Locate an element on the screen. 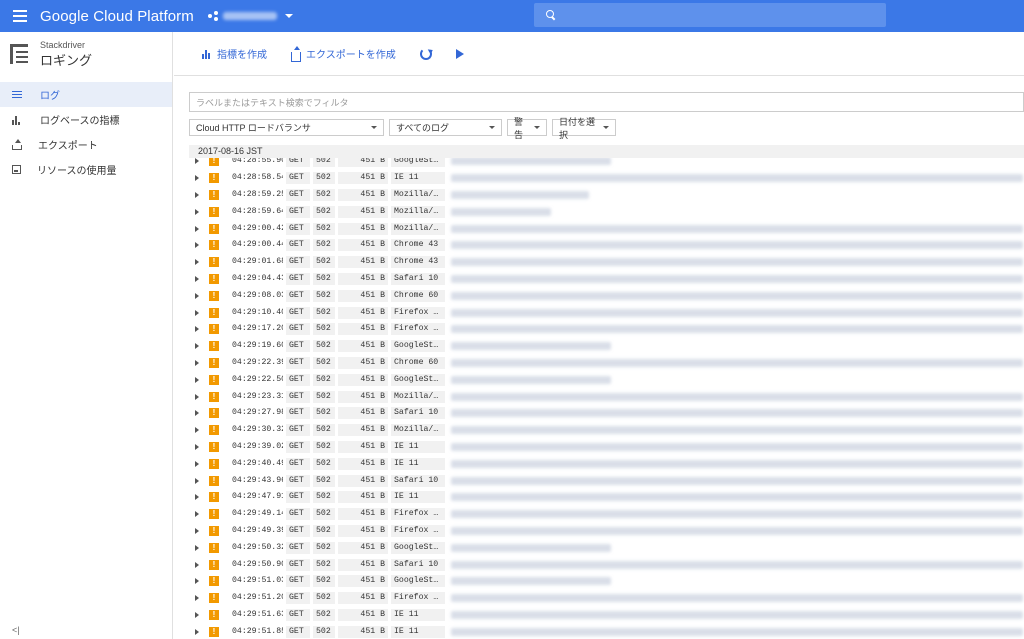  log-entry-row: ! 04:29:51.636GET502451 BIE 11 is located at coordinates (606, 615).